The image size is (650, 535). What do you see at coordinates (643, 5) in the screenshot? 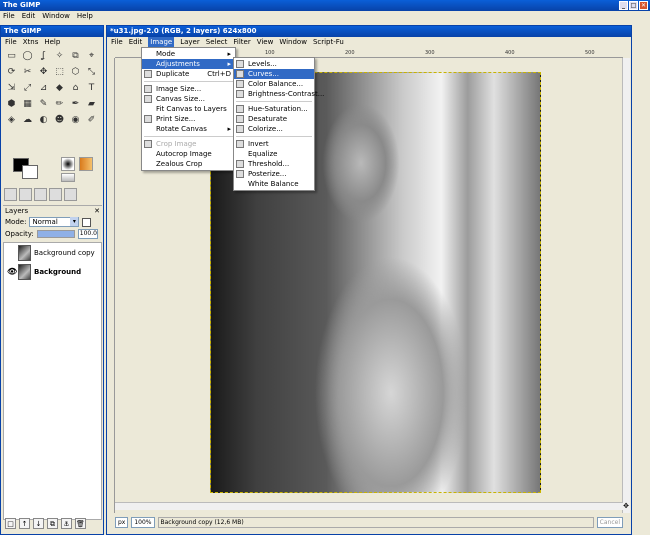
I see `close-button: ✕` at bounding box center [643, 5].